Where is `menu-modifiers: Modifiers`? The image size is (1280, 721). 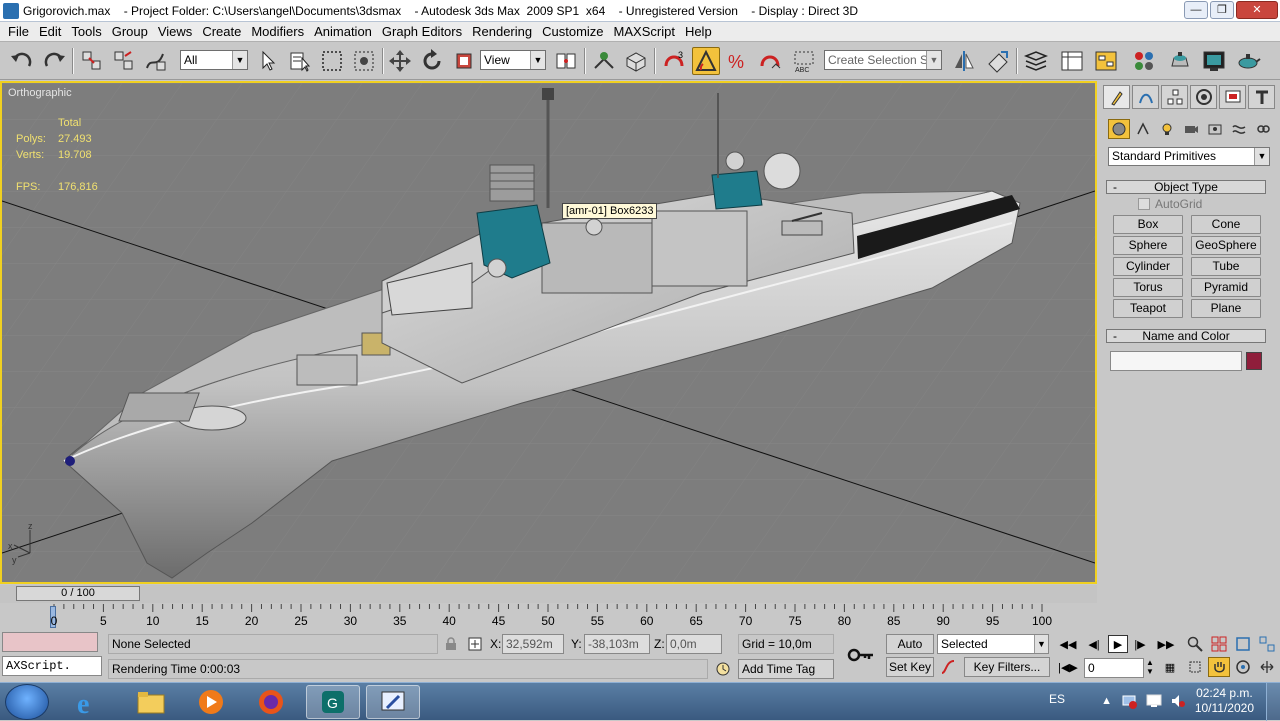
menu-modifiers: Modifiers is located at coordinates (277, 32).